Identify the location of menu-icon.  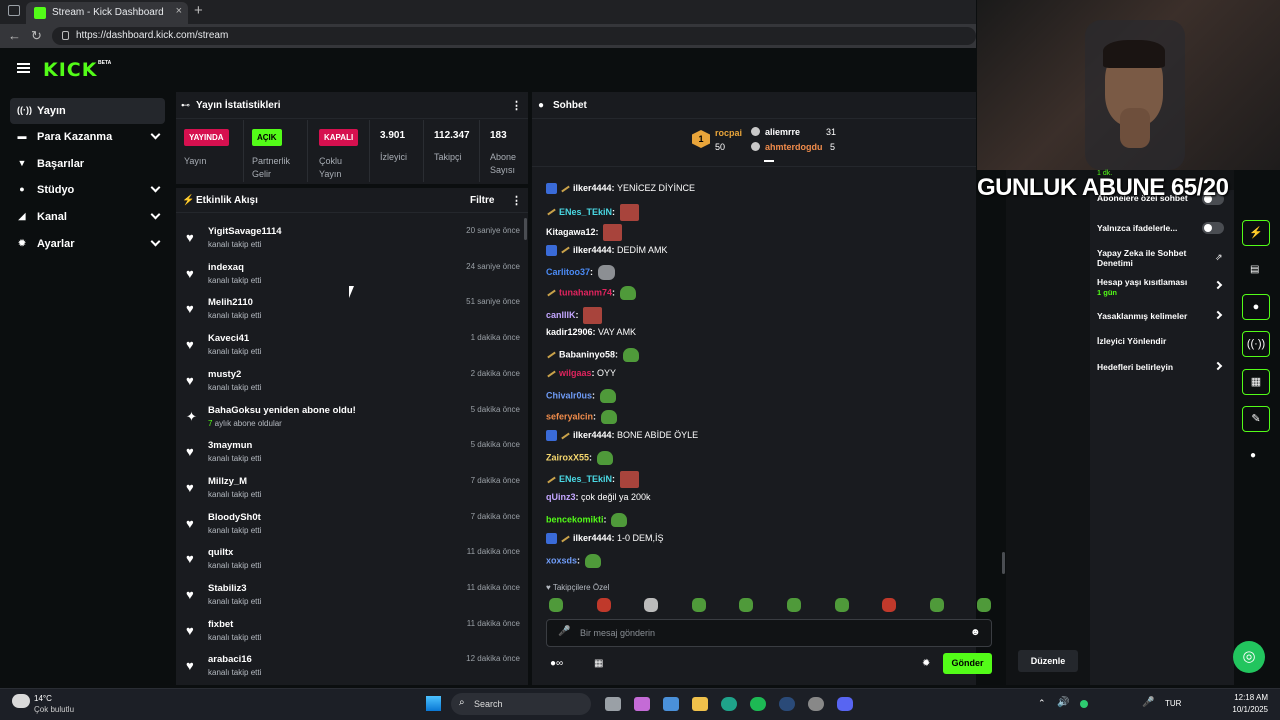
(23, 68).